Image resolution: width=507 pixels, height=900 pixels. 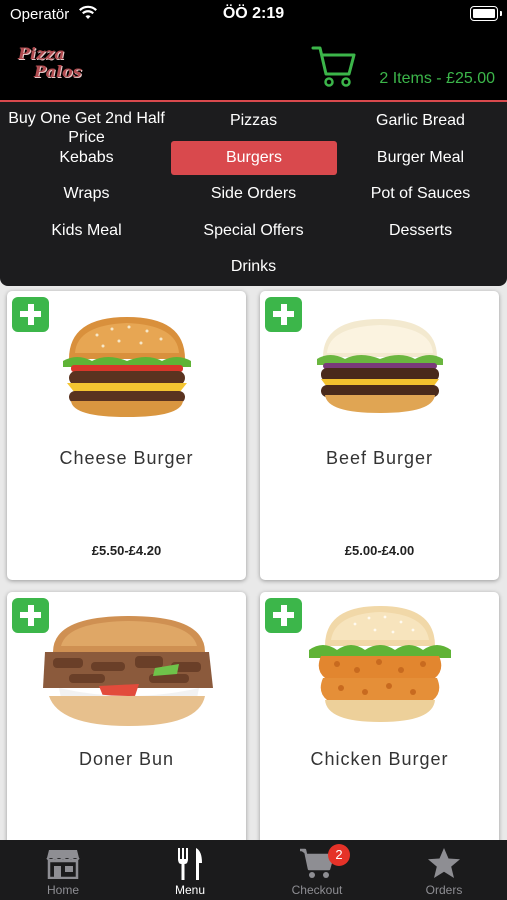 What do you see at coordinates (126, 458) in the screenshot?
I see `product-name: Cheese Burger` at bounding box center [126, 458].